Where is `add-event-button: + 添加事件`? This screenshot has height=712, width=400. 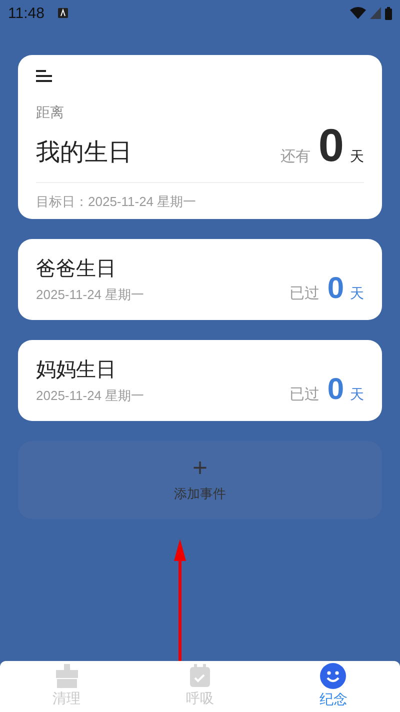
add-event-button: + 添加事件 is located at coordinates (200, 479).